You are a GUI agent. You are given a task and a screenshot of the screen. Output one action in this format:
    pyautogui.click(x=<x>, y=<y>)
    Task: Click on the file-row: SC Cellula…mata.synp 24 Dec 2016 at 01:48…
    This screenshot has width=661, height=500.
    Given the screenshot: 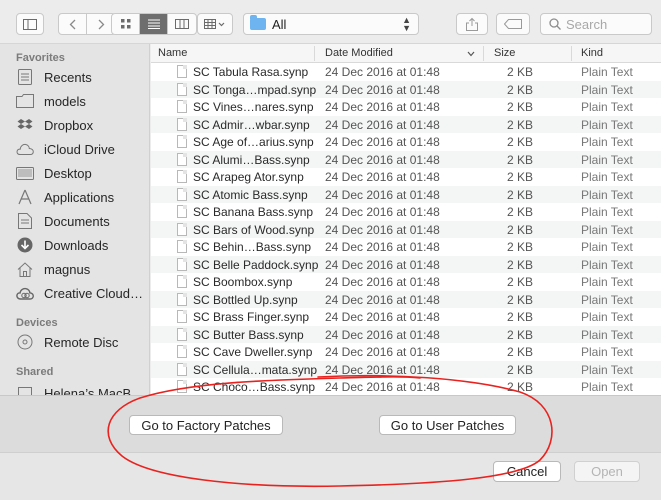 What is the action you would take?
    pyautogui.click(x=406, y=369)
    